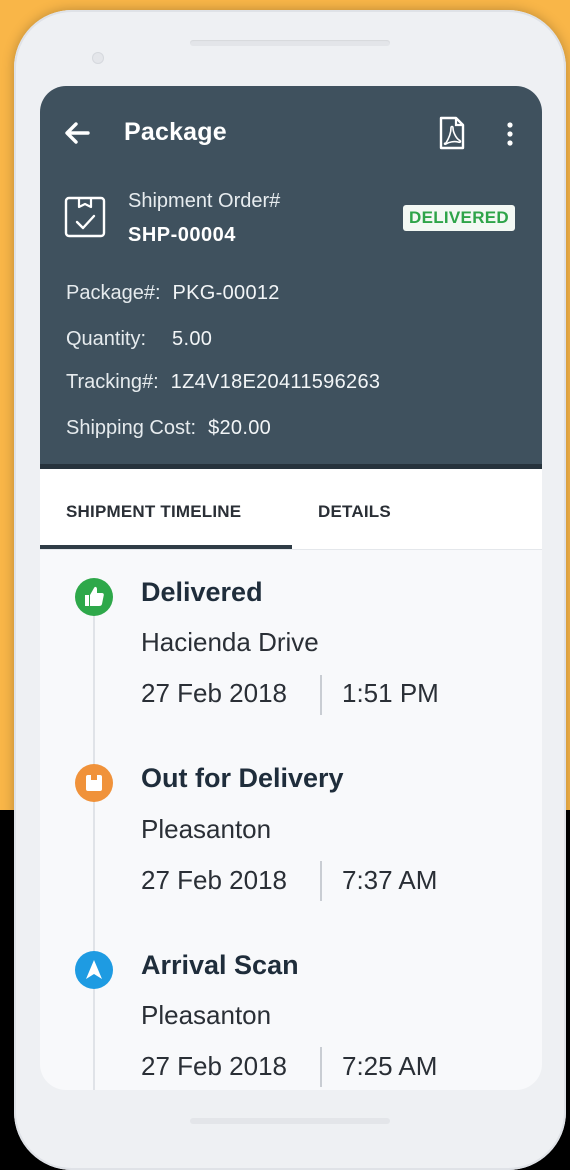  What do you see at coordinates (113, 293) in the screenshot?
I see `package-number-label: Package#:` at bounding box center [113, 293].